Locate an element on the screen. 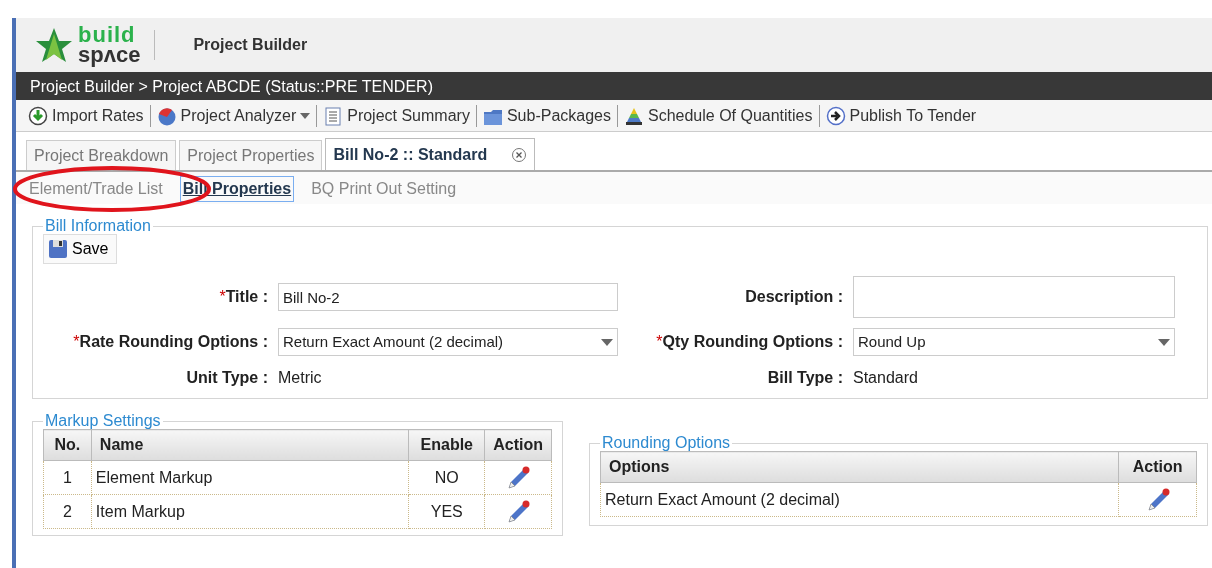  subtab-link: Element/Trade List is located at coordinates (96, 189).